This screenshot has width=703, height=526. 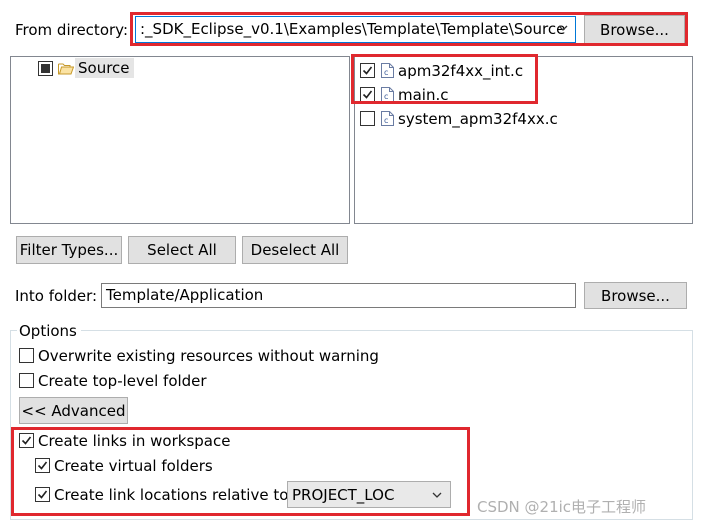 What do you see at coordinates (73, 410) in the screenshot?
I see `advanced-button: << Advanced` at bounding box center [73, 410].